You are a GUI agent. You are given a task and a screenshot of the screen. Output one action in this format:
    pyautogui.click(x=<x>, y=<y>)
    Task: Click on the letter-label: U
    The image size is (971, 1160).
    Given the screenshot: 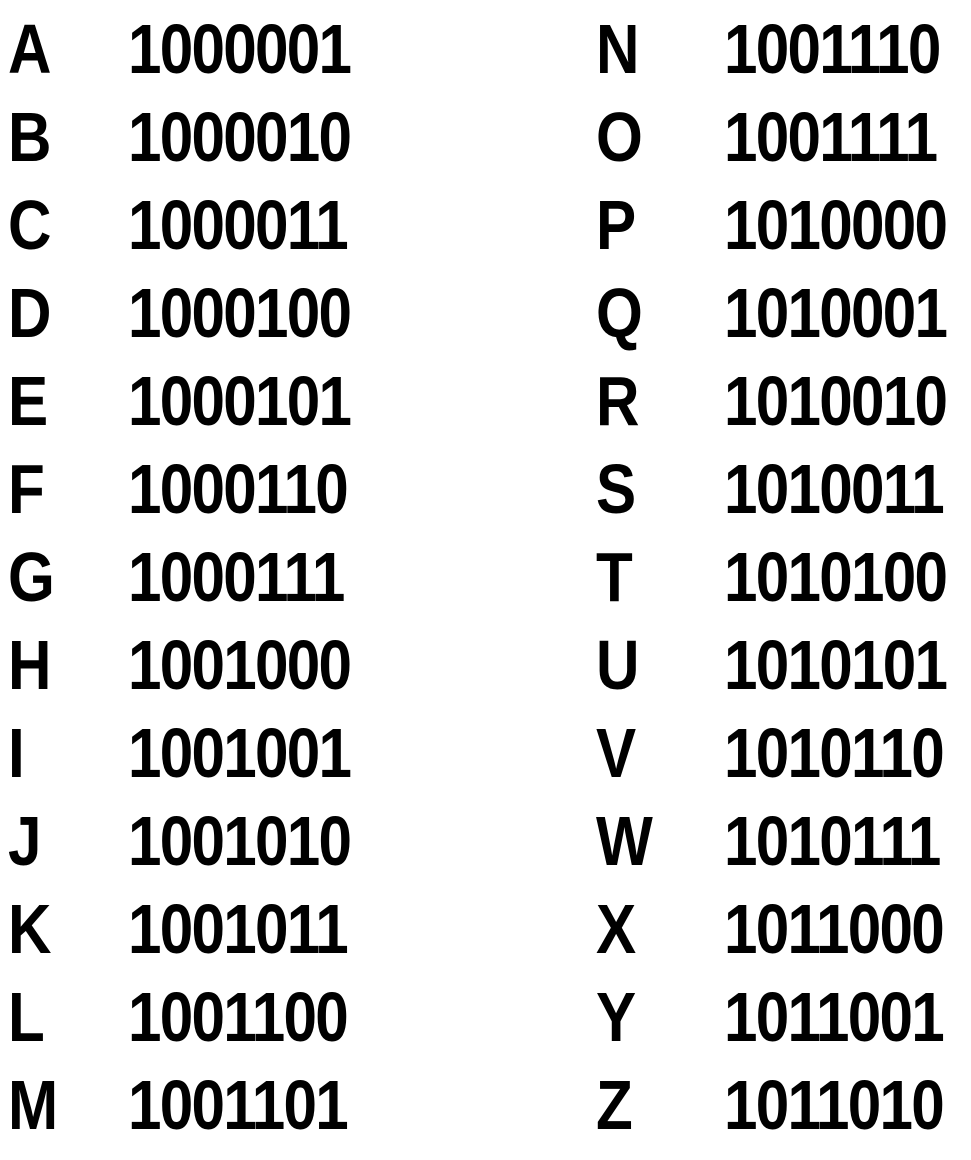 What is the action you would take?
    pyautogui.click(x=618, y=665)
    